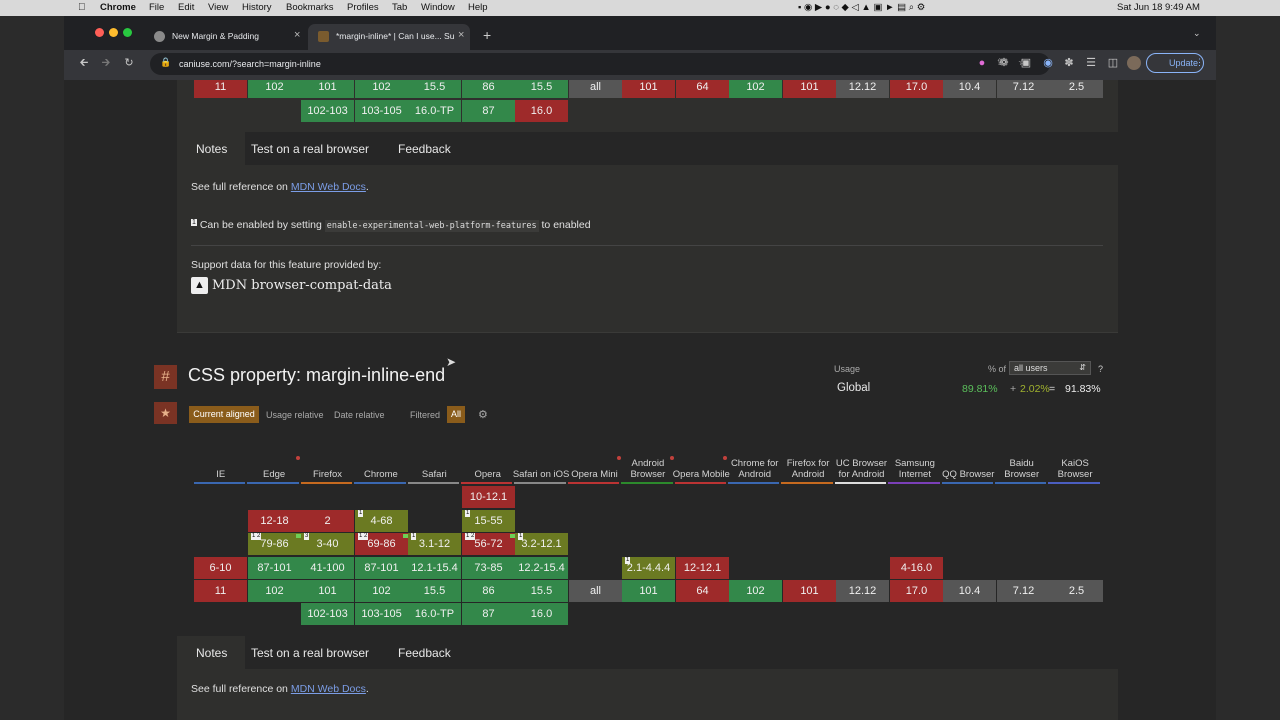 This screenshot has height=720, width=1280. Describe the element at coordinates (224, 414) in the screenshot. I see `view-current-aligned: Current aligned` at that location.